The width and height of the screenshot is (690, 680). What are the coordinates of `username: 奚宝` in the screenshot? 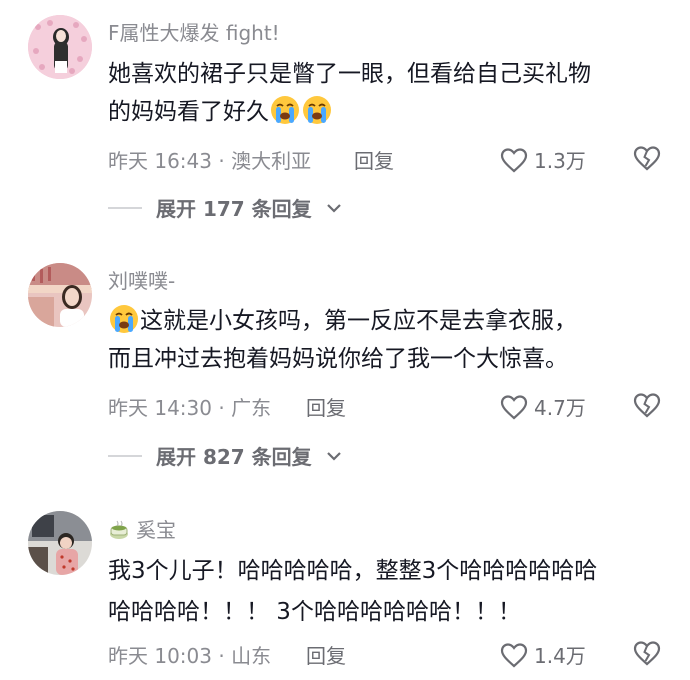 It's located at (142, 528).